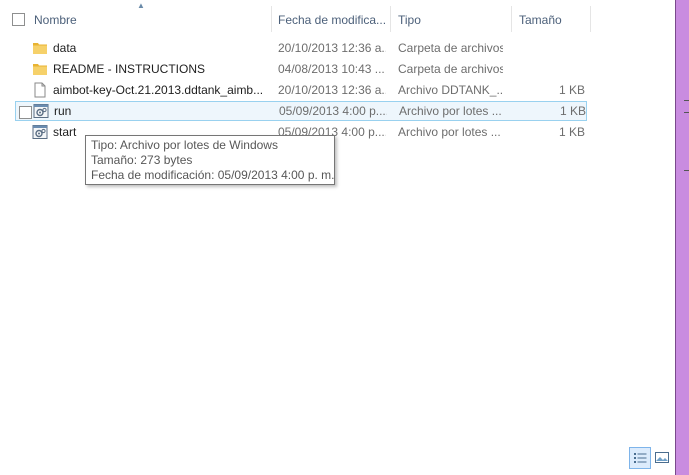 The height and width of the screenshot is (475, 689). What do you see at coordinates (552, 20) in the screenshot?
I see `column-header-size: Tamaño` at bounding box center [552, 20].